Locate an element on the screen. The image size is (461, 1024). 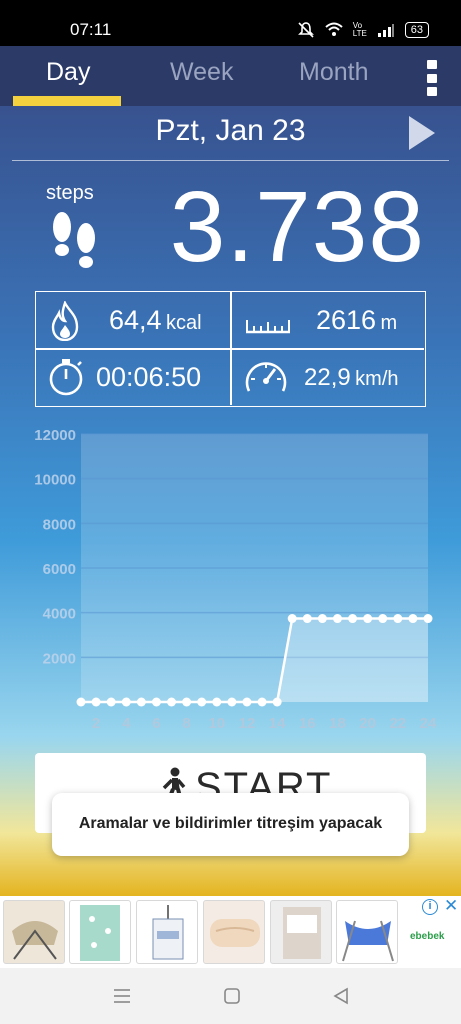
tab-month: Month is located at coordinates (333, 72).